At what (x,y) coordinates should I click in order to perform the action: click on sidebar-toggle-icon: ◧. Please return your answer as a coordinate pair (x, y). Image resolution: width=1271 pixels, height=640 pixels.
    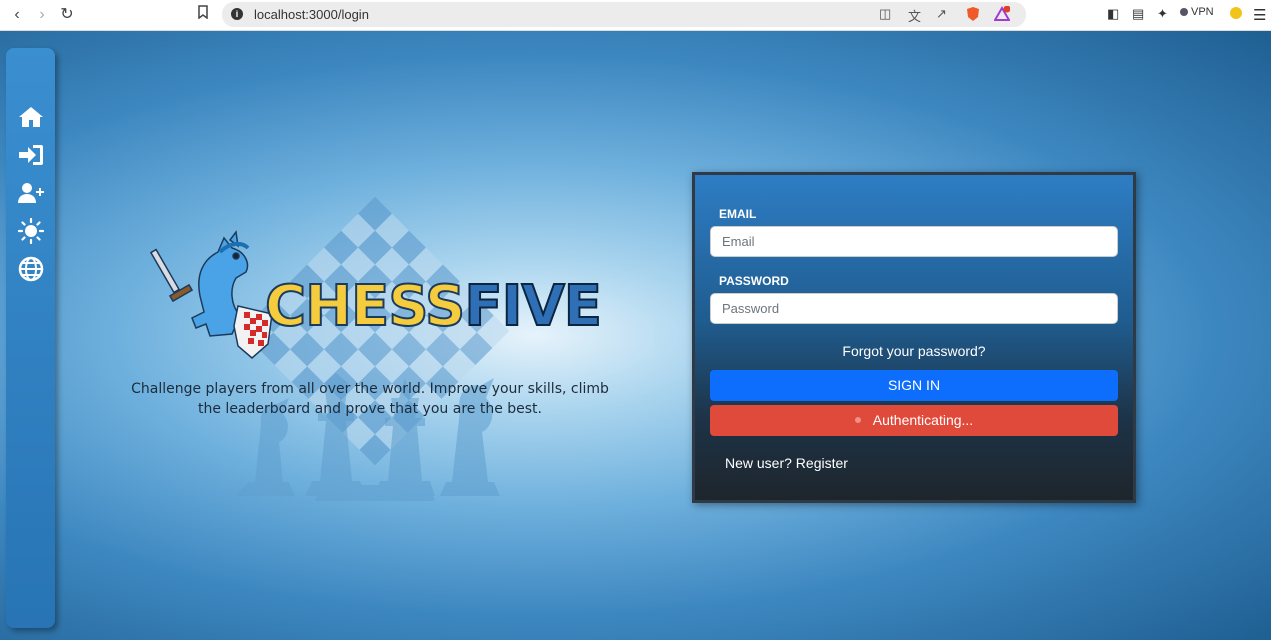
    Looking at the image, I should click on (1113, 14).